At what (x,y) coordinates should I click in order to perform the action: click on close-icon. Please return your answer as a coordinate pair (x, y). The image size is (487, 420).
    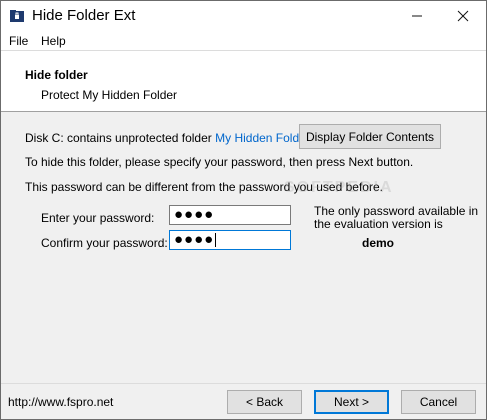
    Looking at the image, I should click on (463, 16).